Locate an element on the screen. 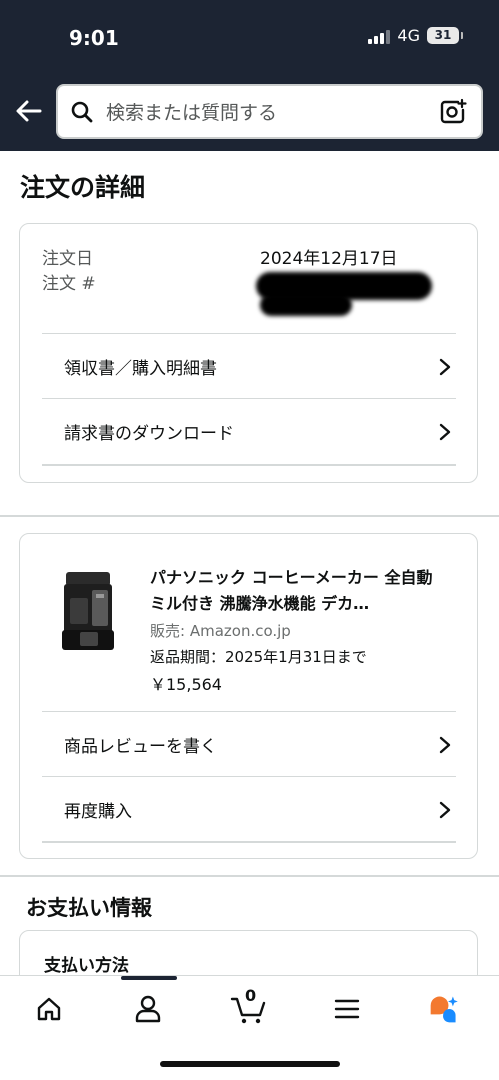  order-number-label: 注文 # is located at coordinates (69, 284).